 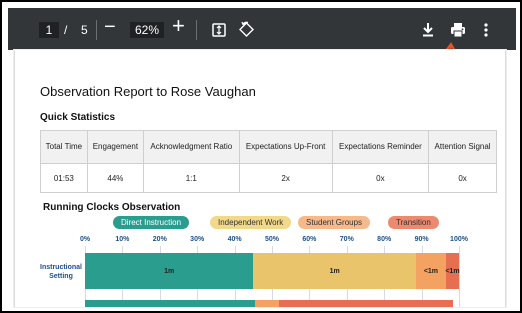 What do you see at coordinates (334, 222) in the screenshot?
I see `legend-item-student-groups: Student Groups` at bounding box center [334, 222].